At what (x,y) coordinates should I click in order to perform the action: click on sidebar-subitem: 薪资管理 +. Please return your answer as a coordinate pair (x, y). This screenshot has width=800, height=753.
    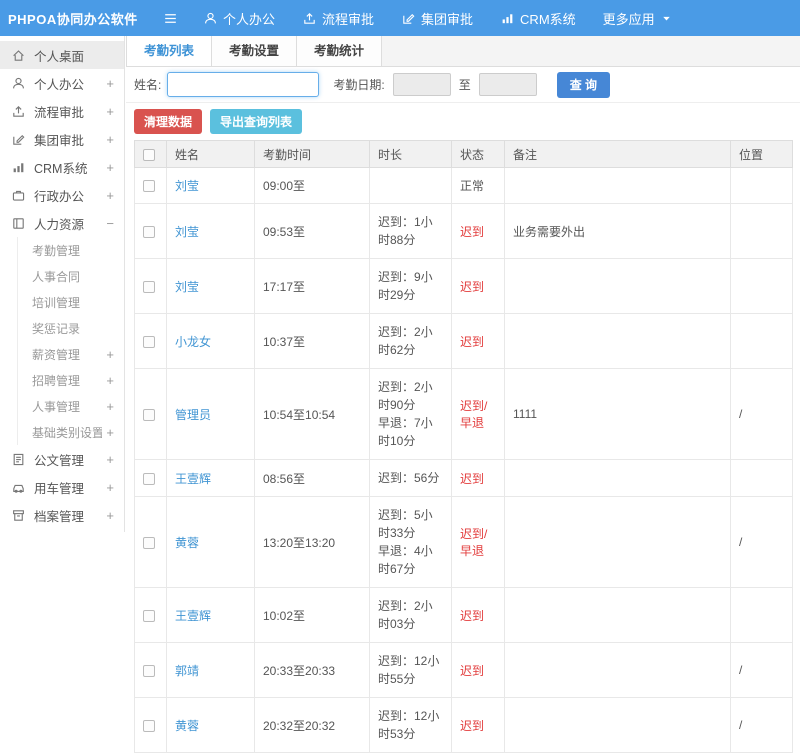
    Looking at the image, I should click on (71, 354).